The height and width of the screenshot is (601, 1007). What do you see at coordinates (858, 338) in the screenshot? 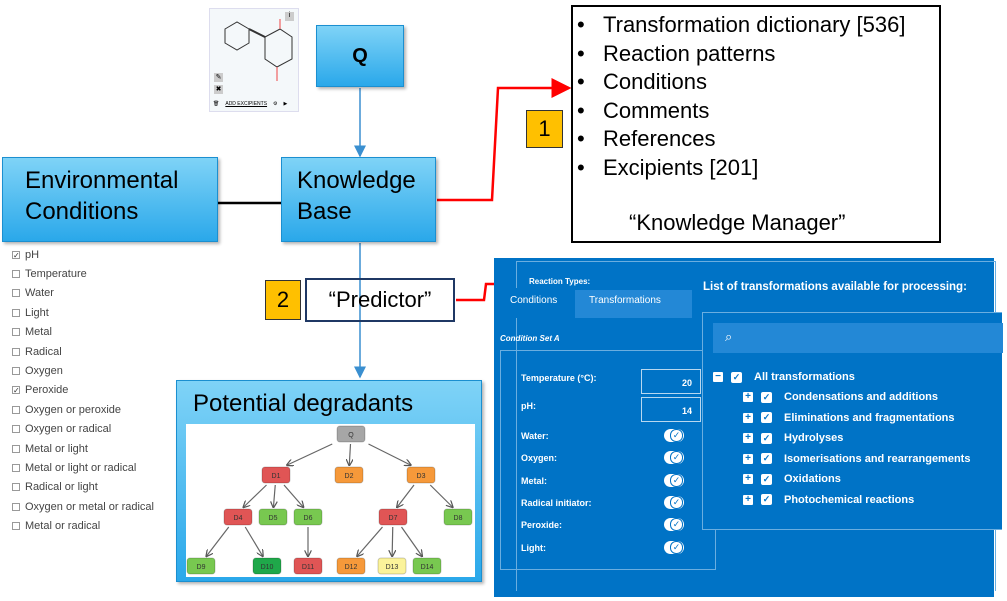
I see `search-input: ⌕` at bounding box center [858, 338].